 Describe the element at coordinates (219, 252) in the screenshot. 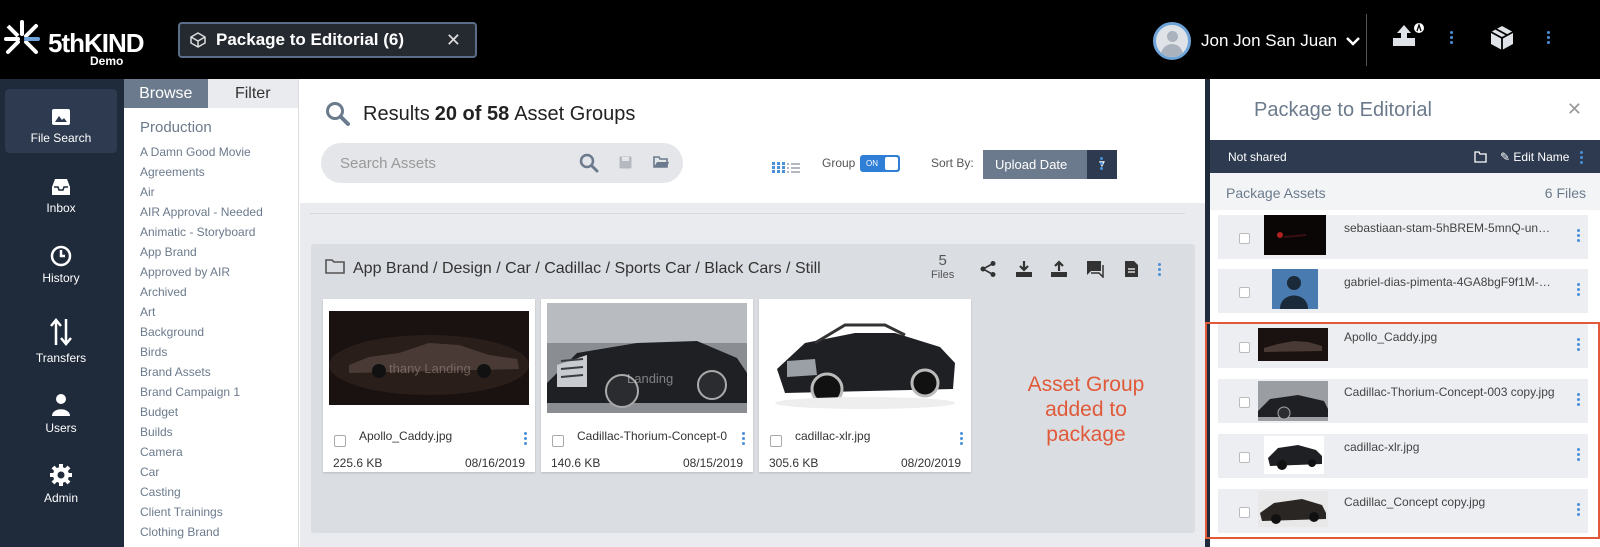

I see `browse-item: App Brand` at that location.